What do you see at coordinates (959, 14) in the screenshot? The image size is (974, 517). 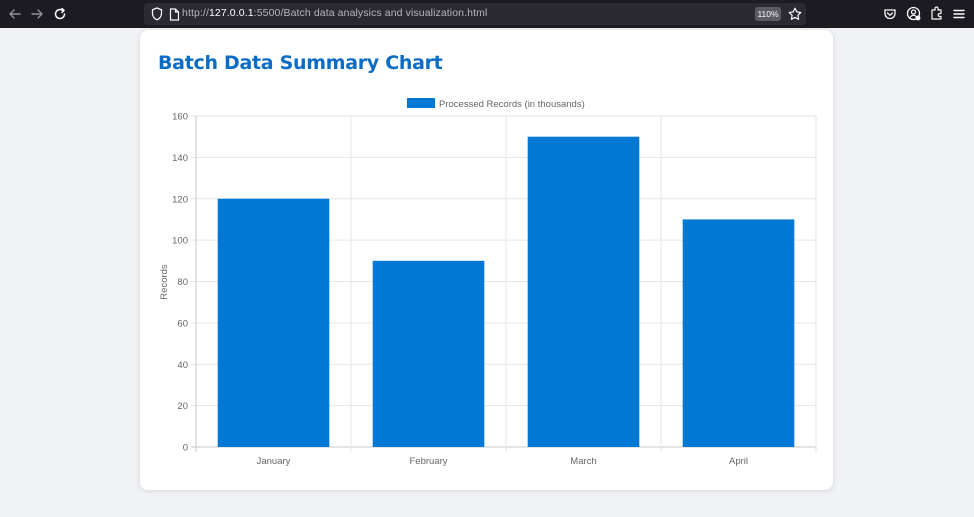 I see `menu-icon` at bounding box center [959, 14].